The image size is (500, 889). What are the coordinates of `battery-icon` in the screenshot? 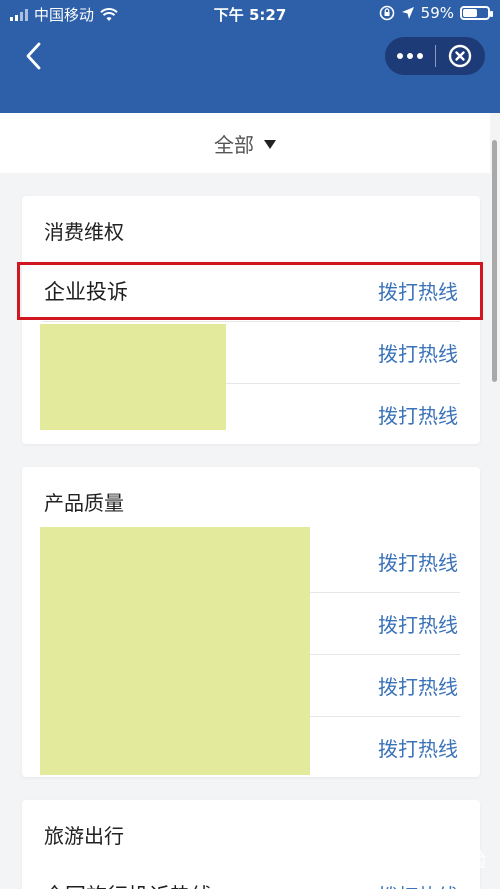 It's located at (476, 13).